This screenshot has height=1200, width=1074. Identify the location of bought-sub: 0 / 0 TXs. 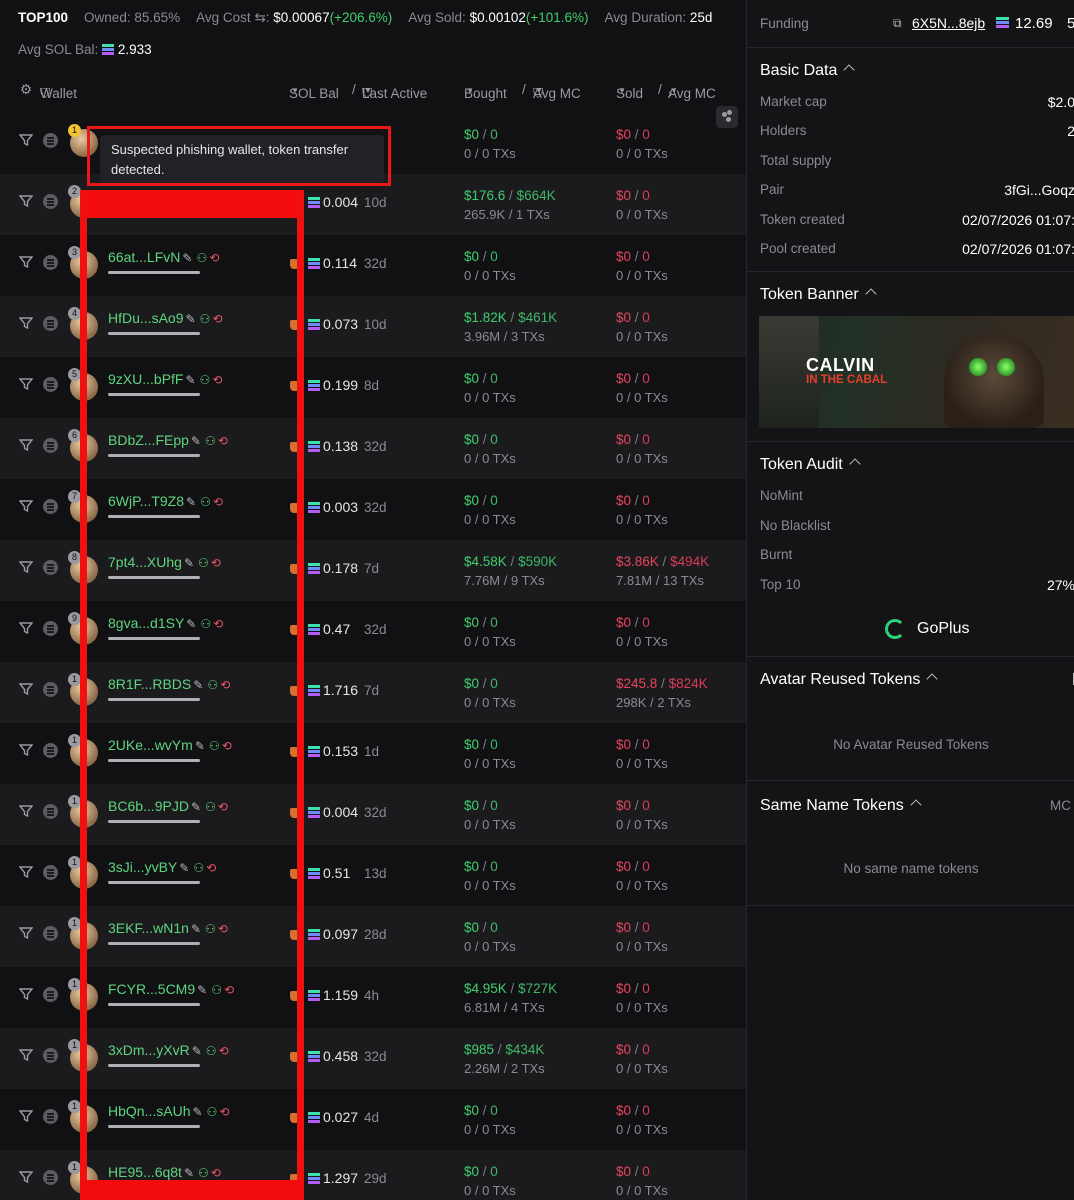
(490, 946).